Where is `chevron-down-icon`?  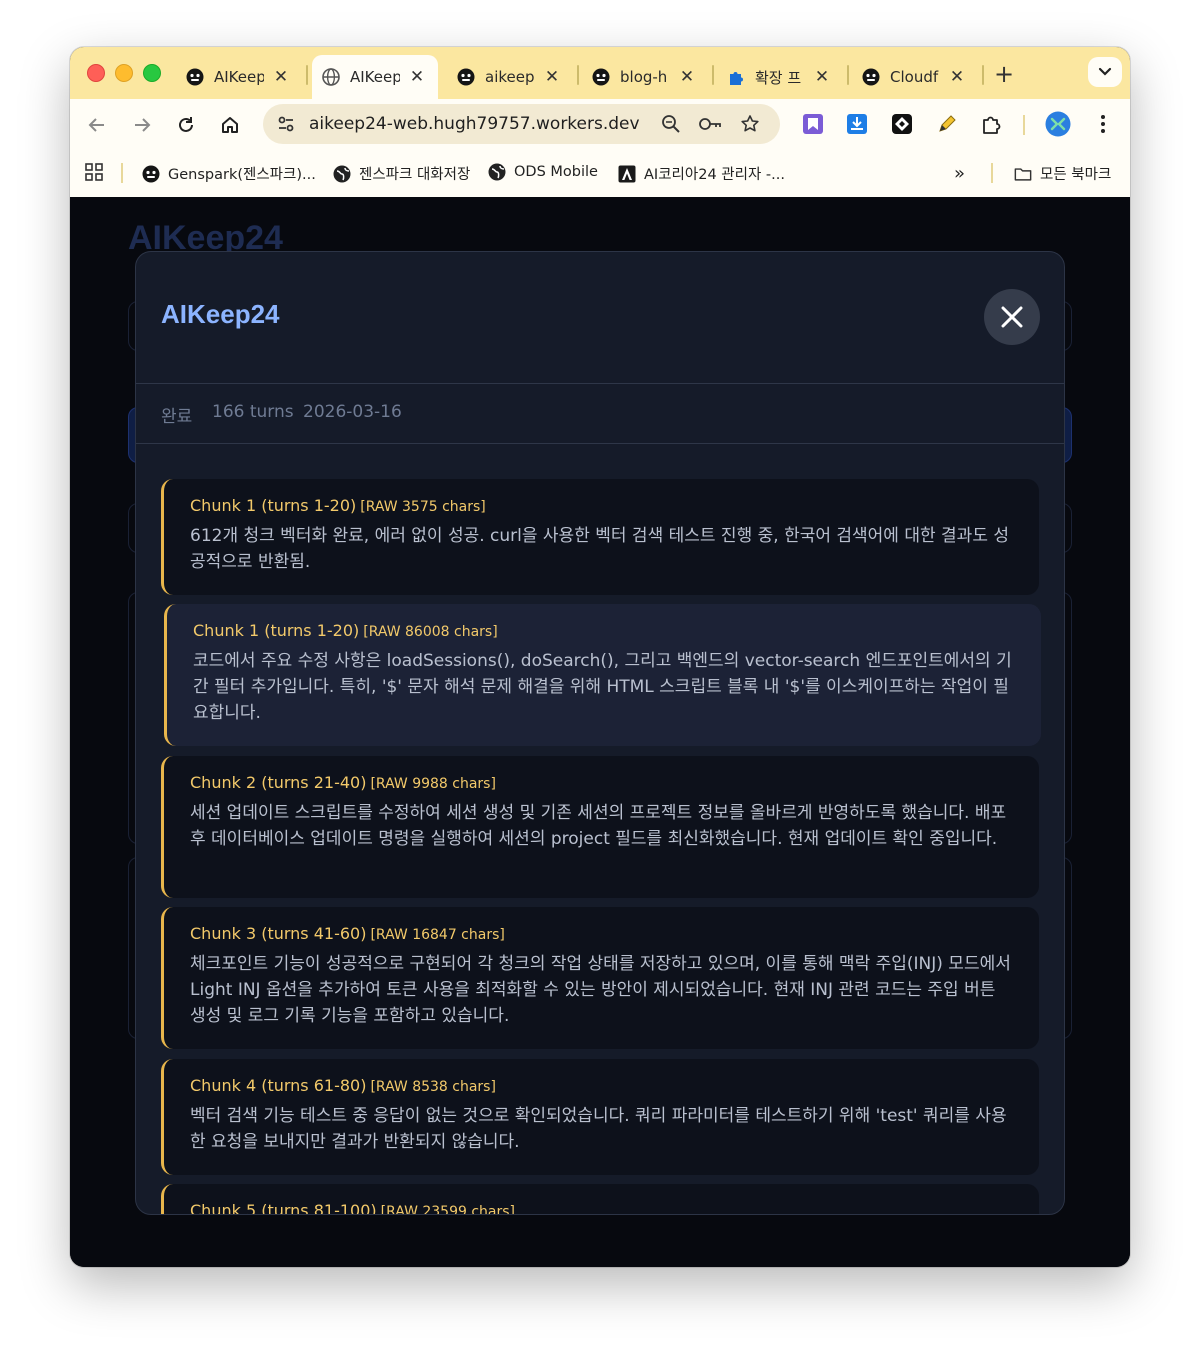 chevron-down-icon is located at coordinates (1105, 71).